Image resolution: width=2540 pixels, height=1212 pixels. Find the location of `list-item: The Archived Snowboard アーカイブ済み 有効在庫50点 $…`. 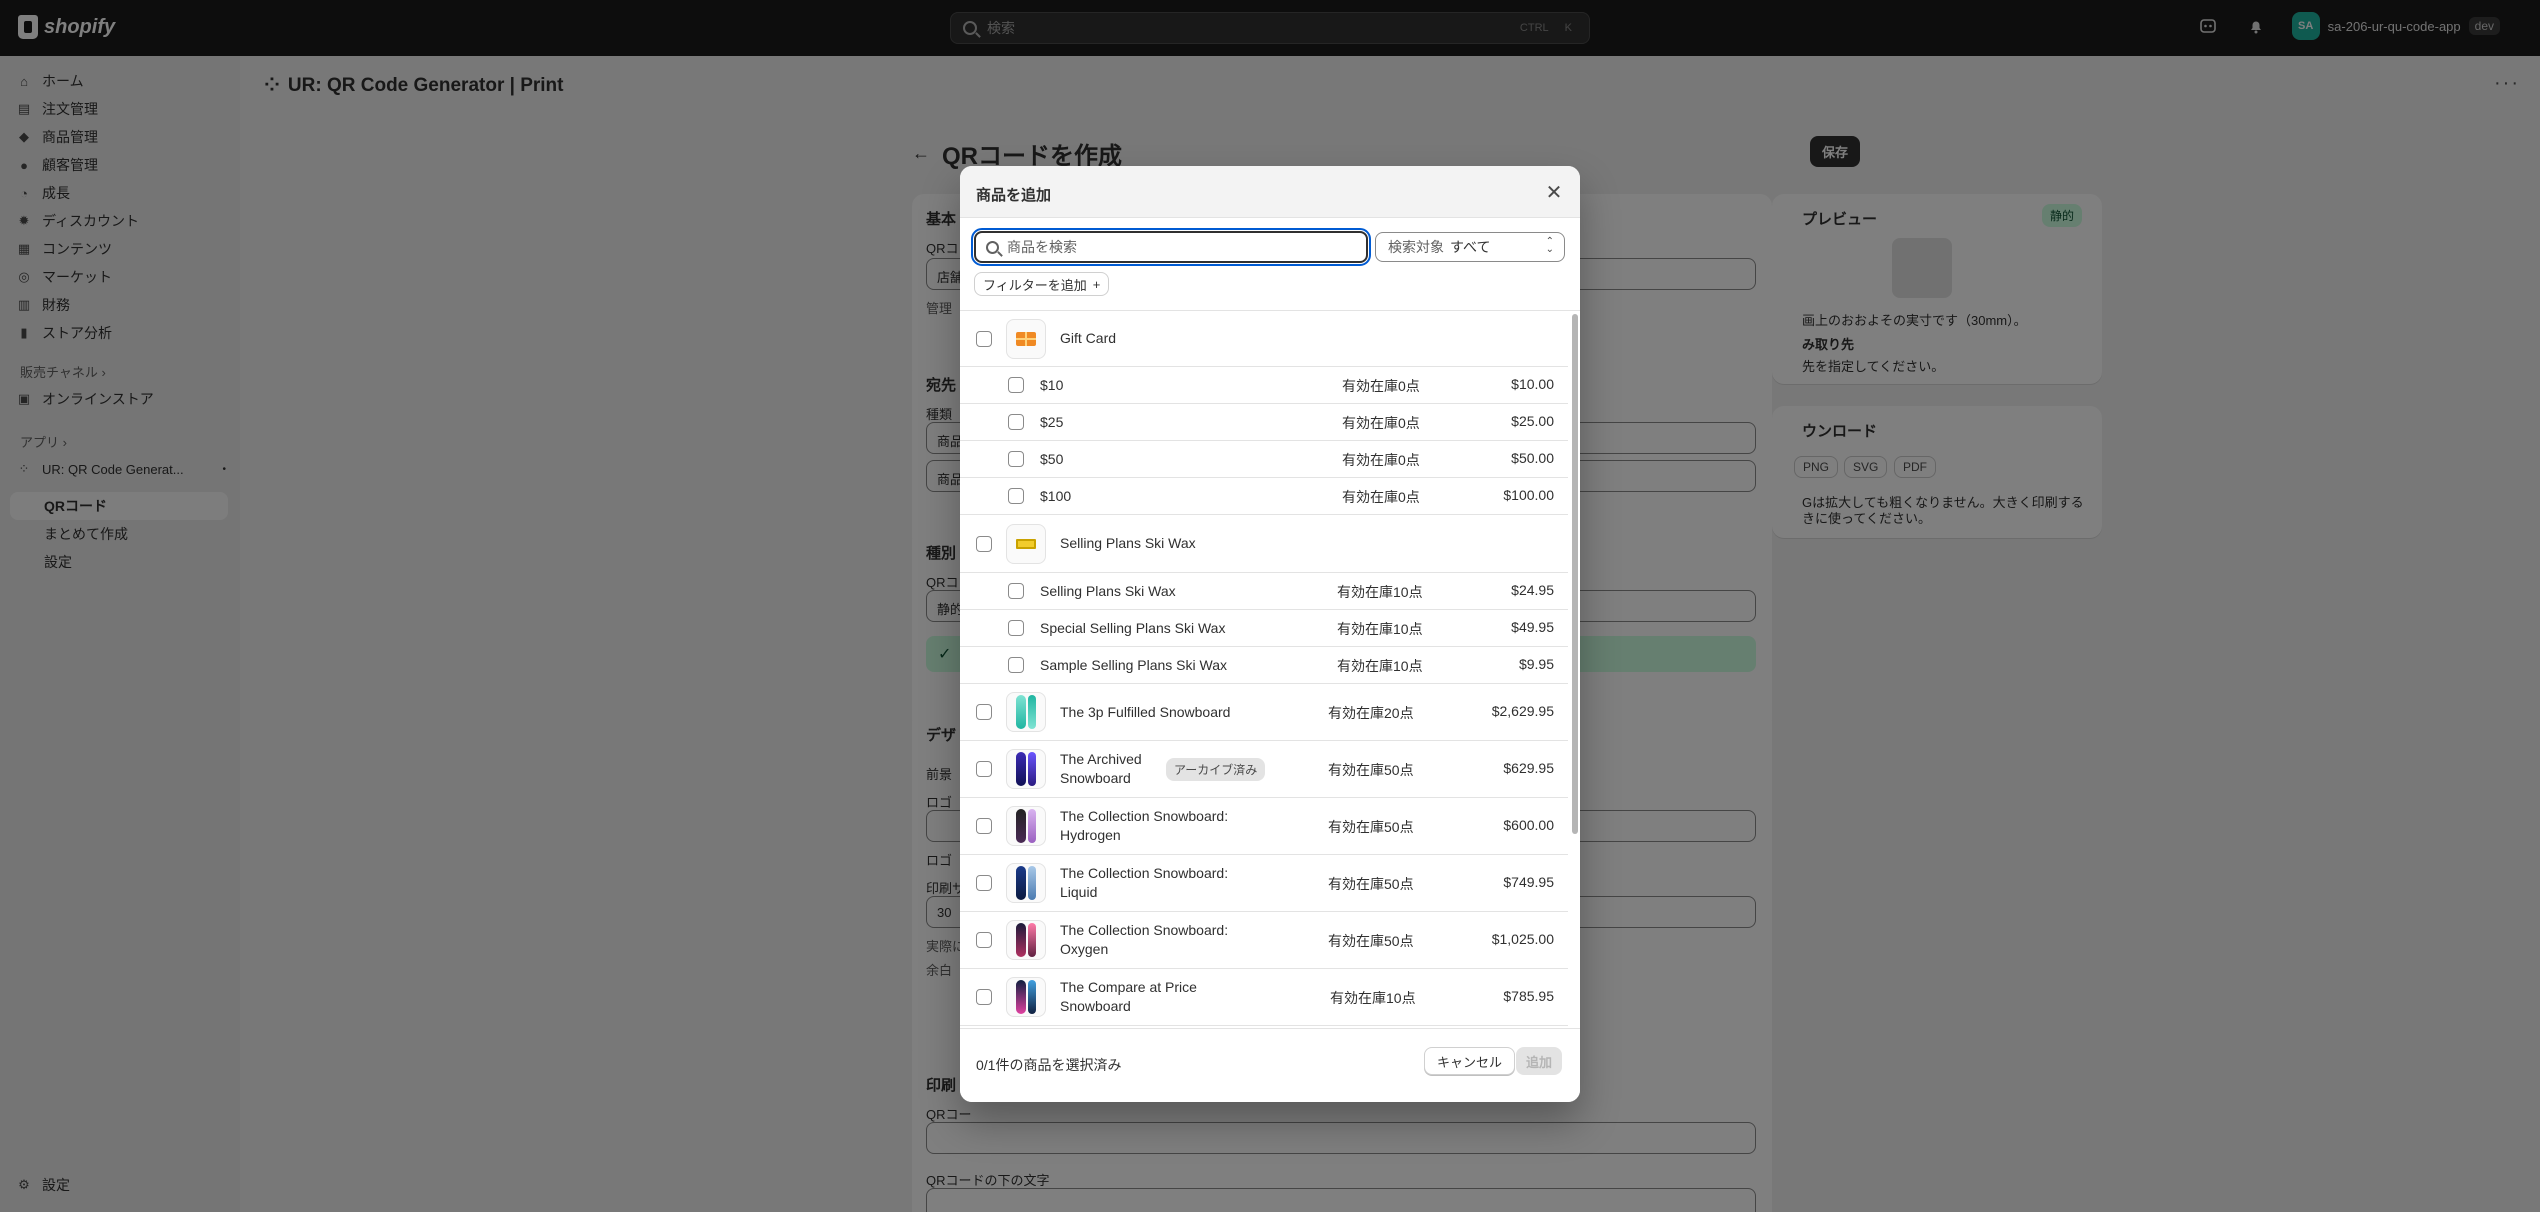

list-item: The Archived Snowboard アーカイブ済み 有効在庫50点 $… is located at coordinates (1264, 769).